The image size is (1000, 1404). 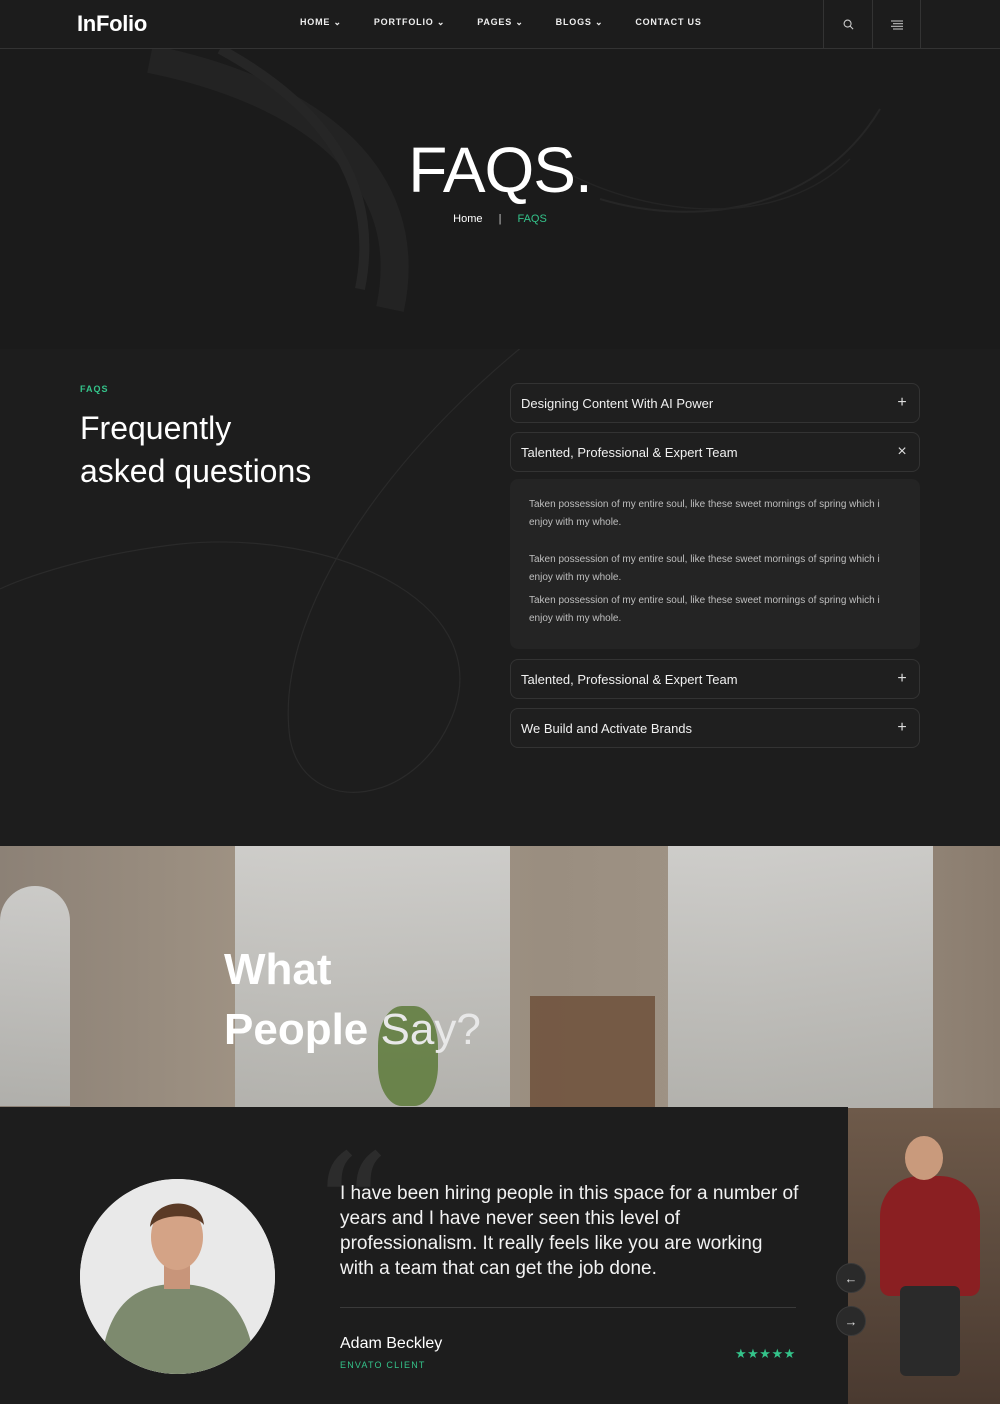 I want to click on person-head, so click(x=924, y=1158).